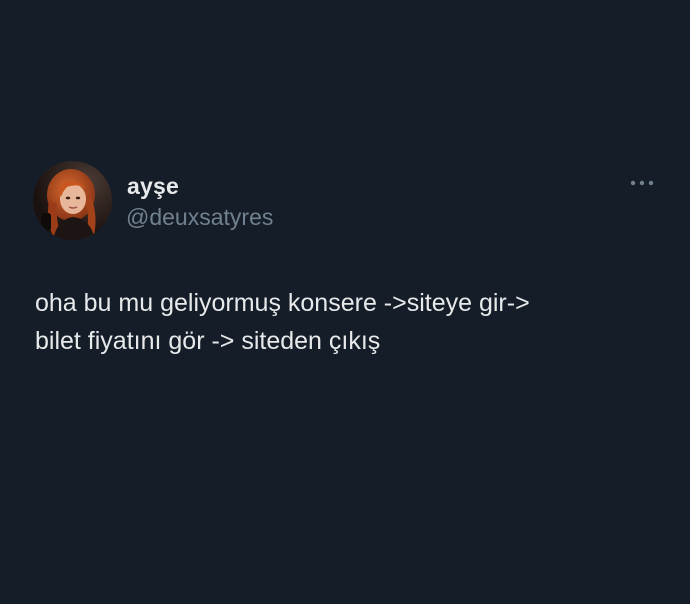 Image resolution: width=690 pixels, height=604 pixels. I want to click on more-horizontal-icon, so click(642, 183).